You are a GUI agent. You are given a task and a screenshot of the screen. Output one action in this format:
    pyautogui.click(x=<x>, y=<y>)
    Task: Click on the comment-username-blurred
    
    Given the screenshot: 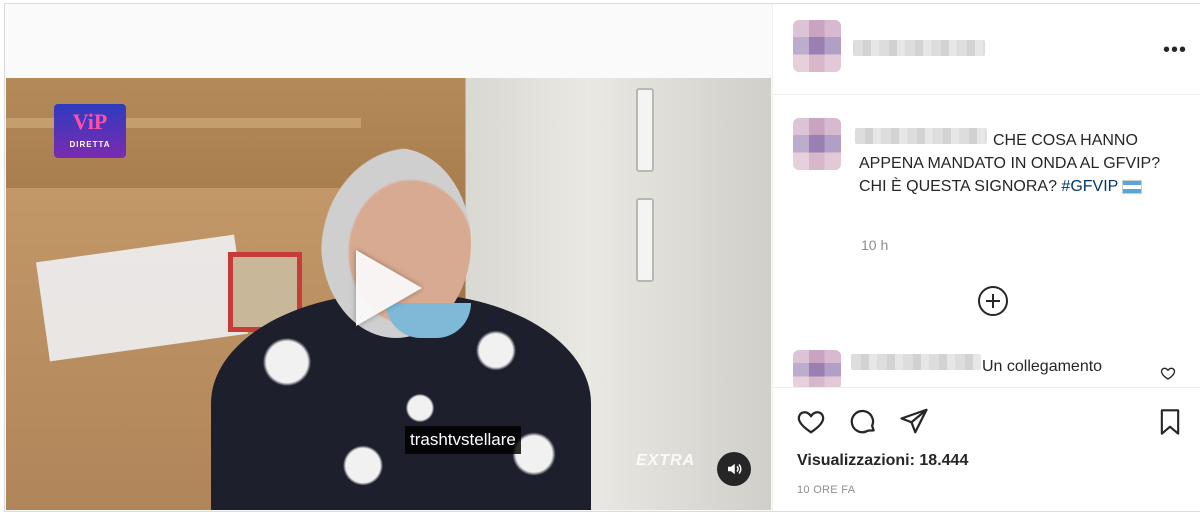 What is the action you would take?
    pyautogui.click(x=916, y=362)
    